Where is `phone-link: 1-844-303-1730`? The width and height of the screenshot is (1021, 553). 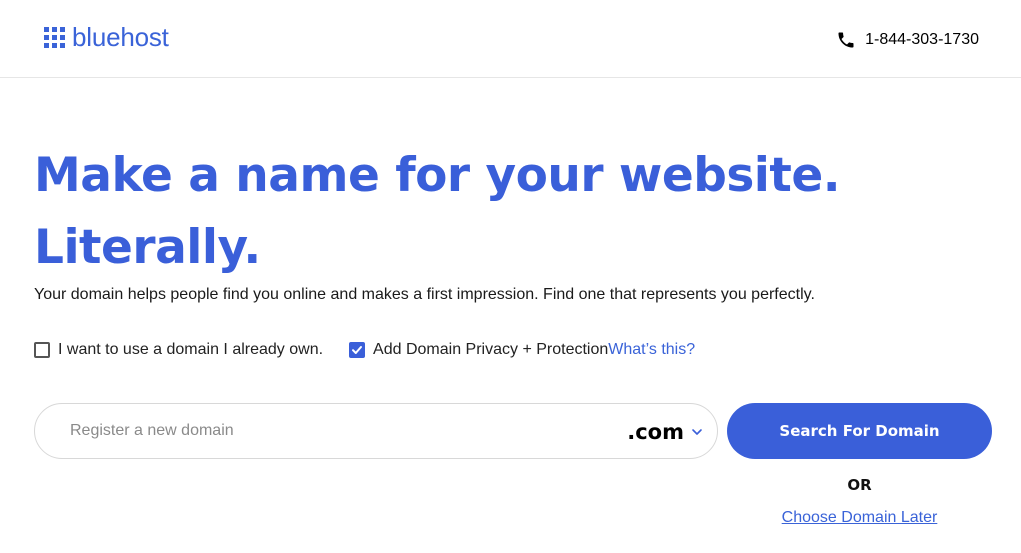 phone-link: 1-844-303-1730 is located at coordinates (907, 40).